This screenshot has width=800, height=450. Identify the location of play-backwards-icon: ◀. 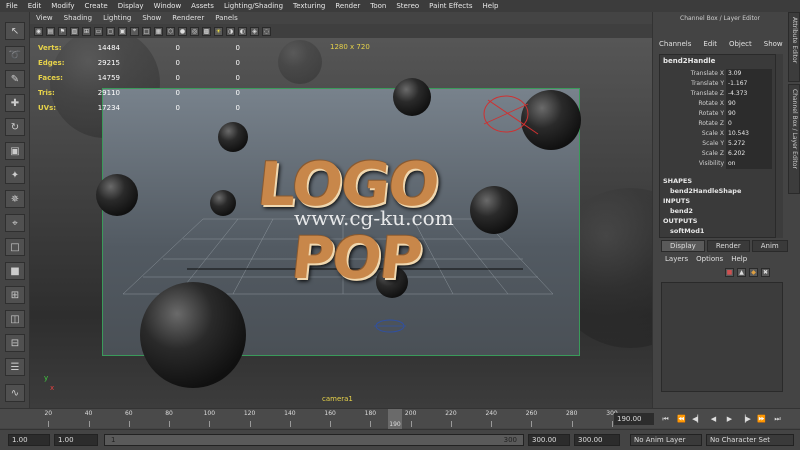
(713, 419).